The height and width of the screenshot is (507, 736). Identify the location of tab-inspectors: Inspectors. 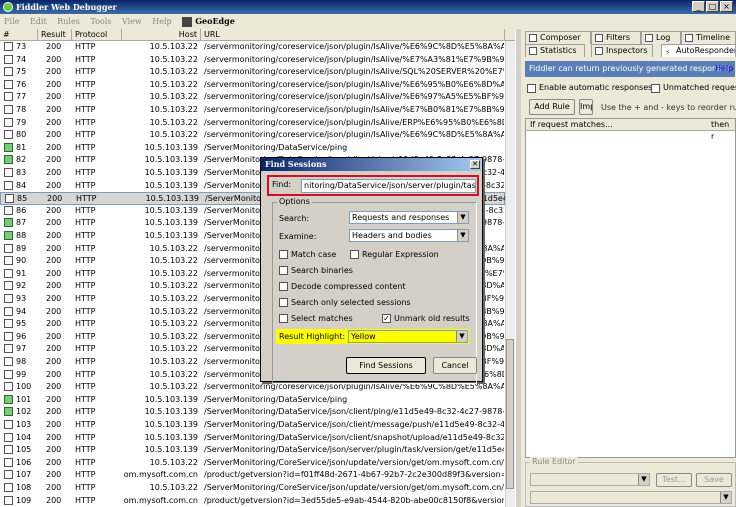
(622, 50).